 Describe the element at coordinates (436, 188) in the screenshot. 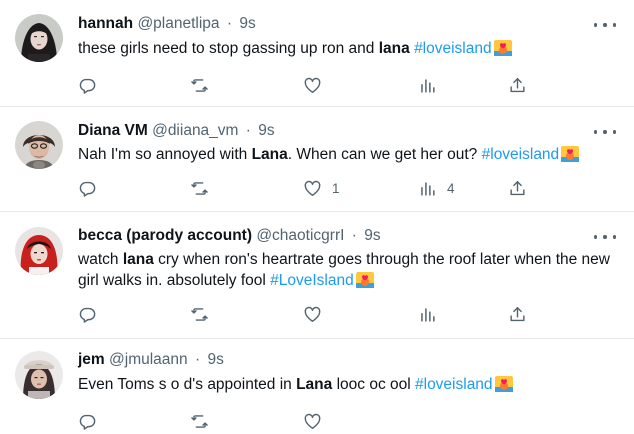

I see `views-button: 4` at that location.